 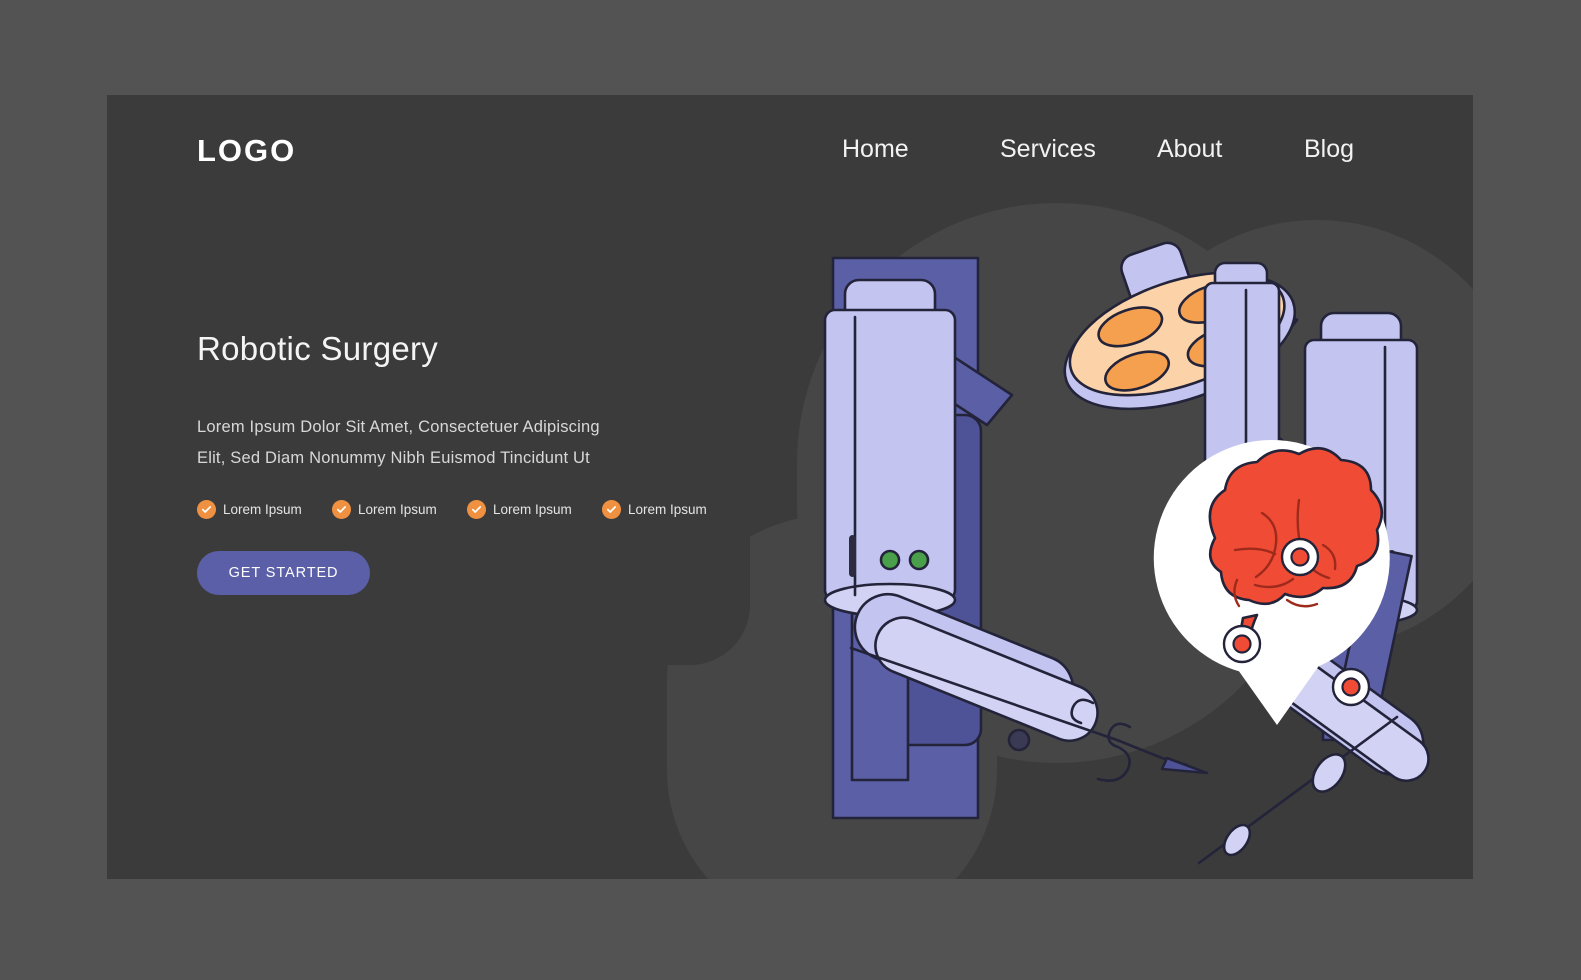 I want to click on site-header: LOGO Home Services About Blog, so click(x=790, y=155).